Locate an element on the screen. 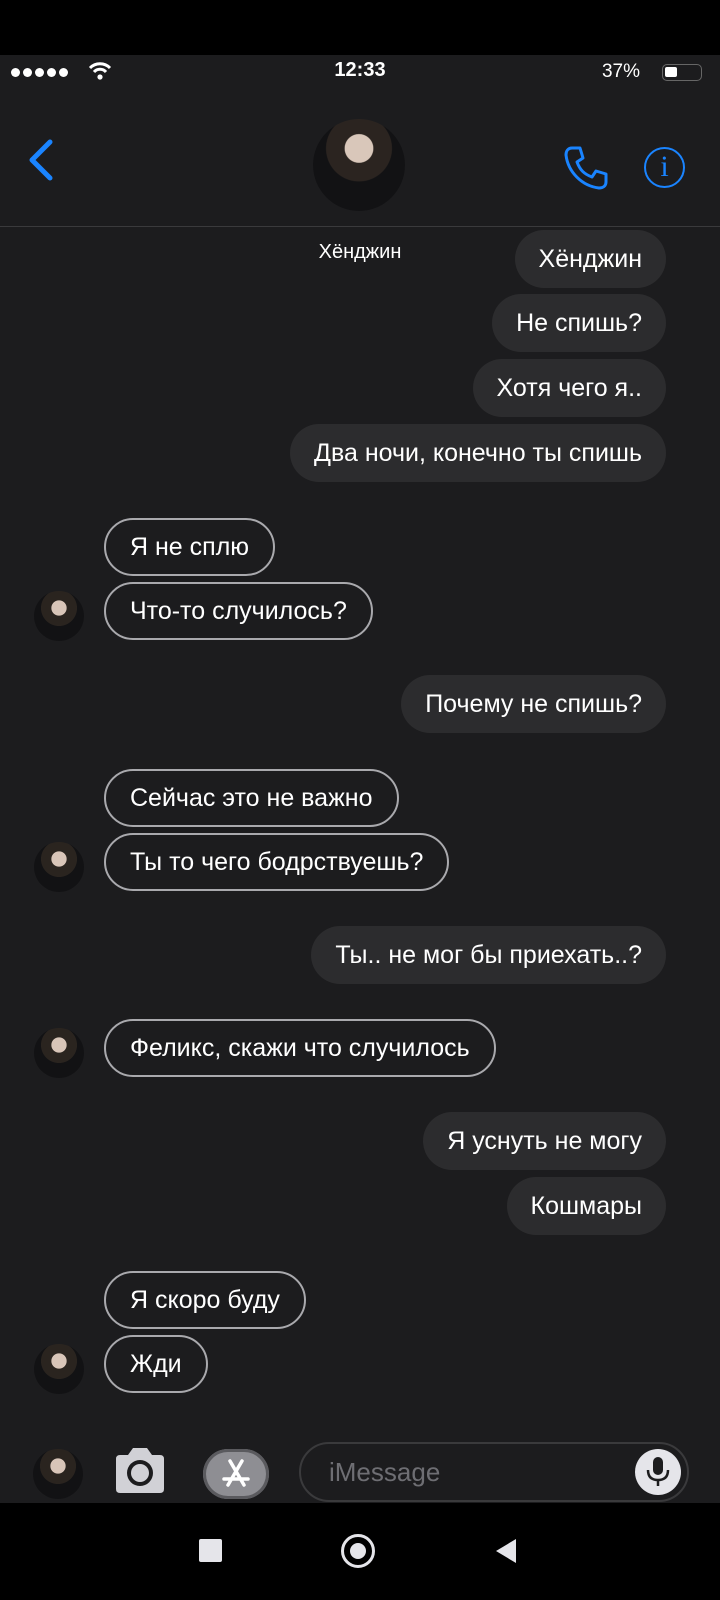 This screenshot has width=720, height=1600. message-bubble-sent: Кошмары is located at coordinates (586, 1206).